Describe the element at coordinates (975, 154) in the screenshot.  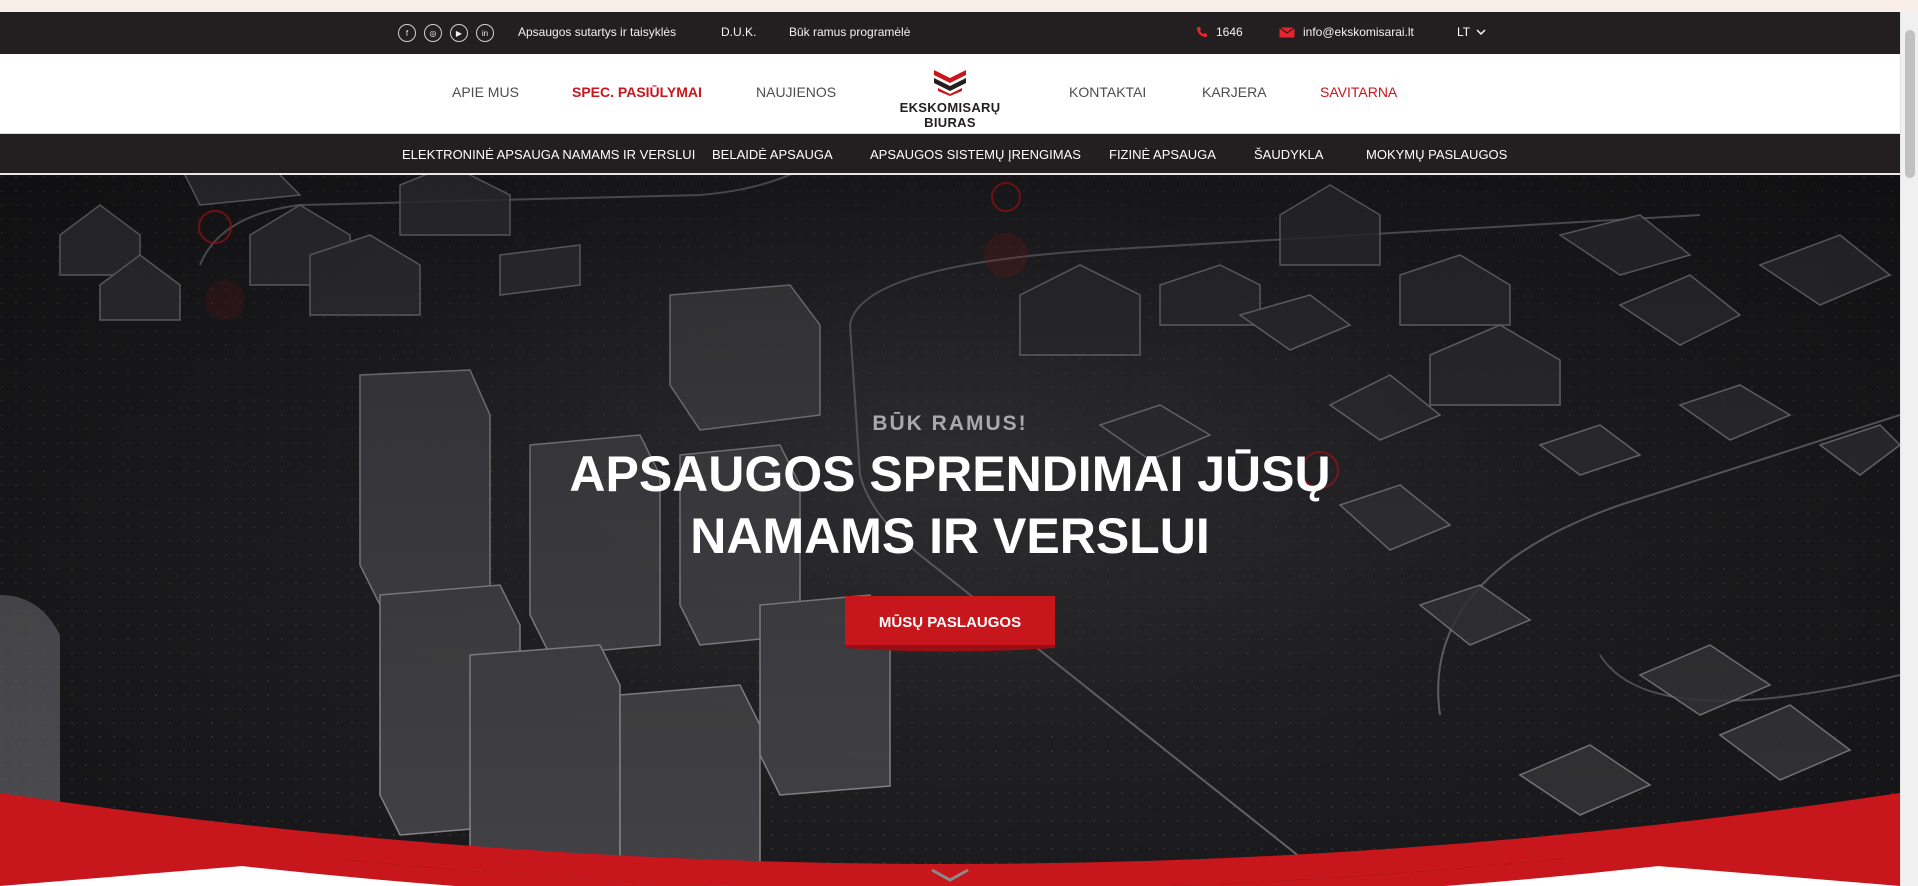
I see `subnav-system-installation: APSAUGOS SISTEMŲ ĮRENGIMAS` at that location.